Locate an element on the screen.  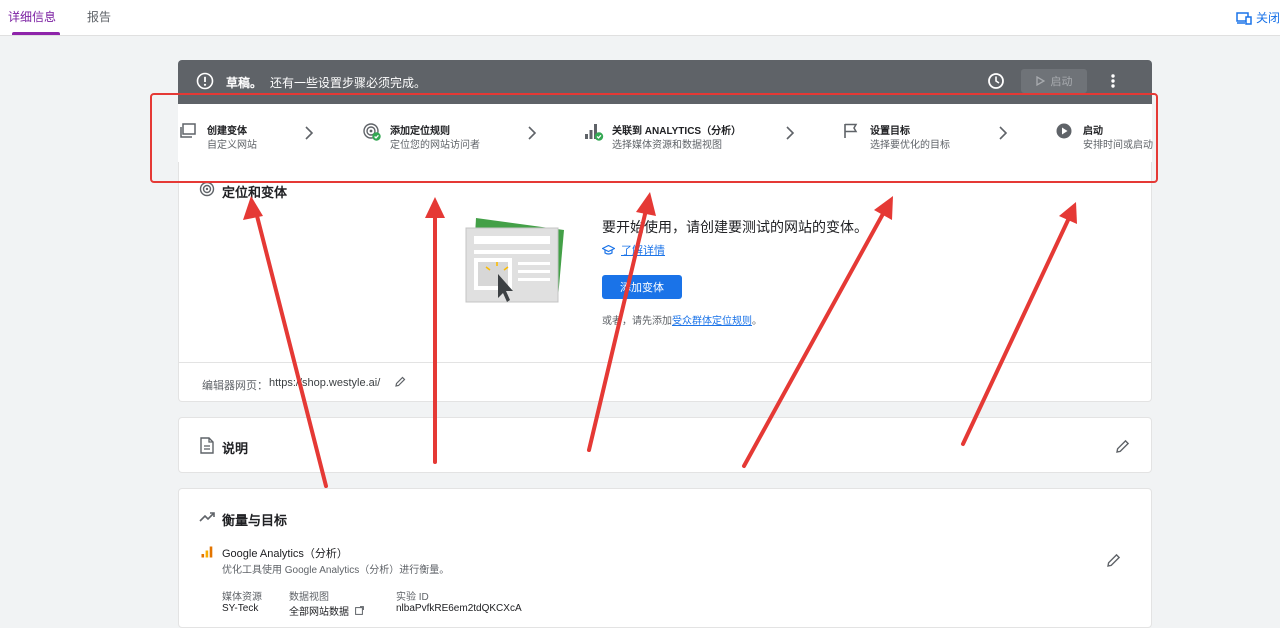
analytics-description: 优化工具使用 Google Analytics（分析）进行衡量。 is located at coordinates (336, 570).